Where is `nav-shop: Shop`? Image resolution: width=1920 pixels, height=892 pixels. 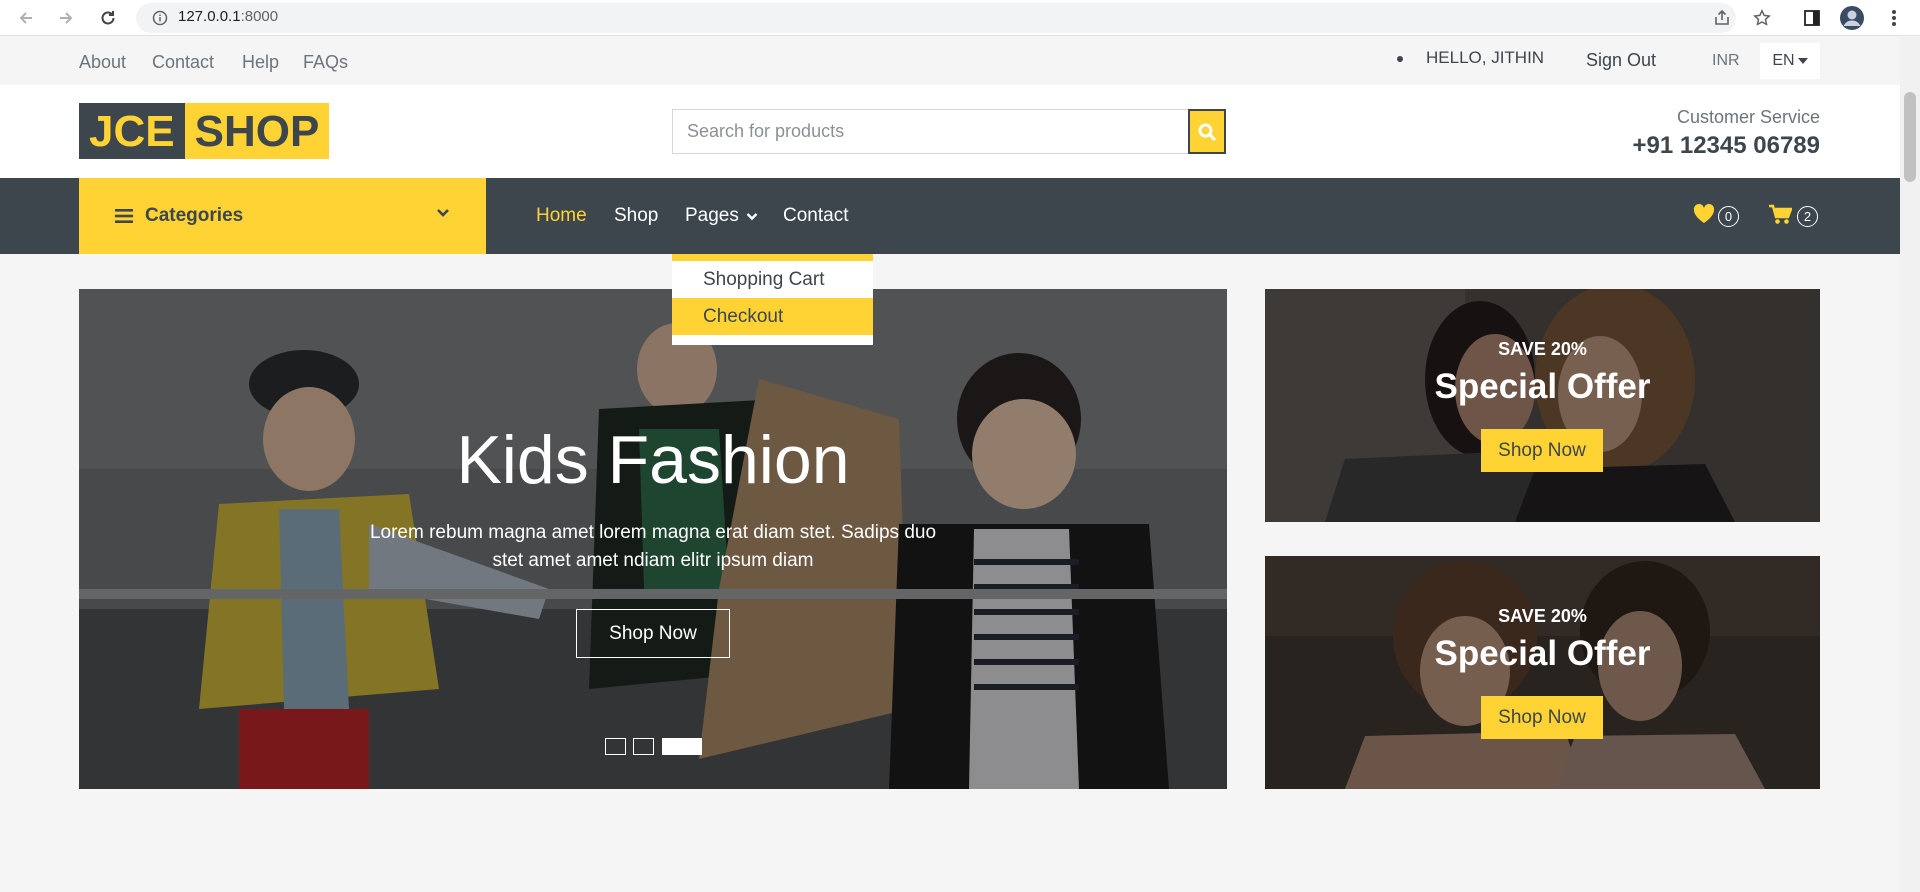
nav-shop: Shop is located at coordinates (636, 216).